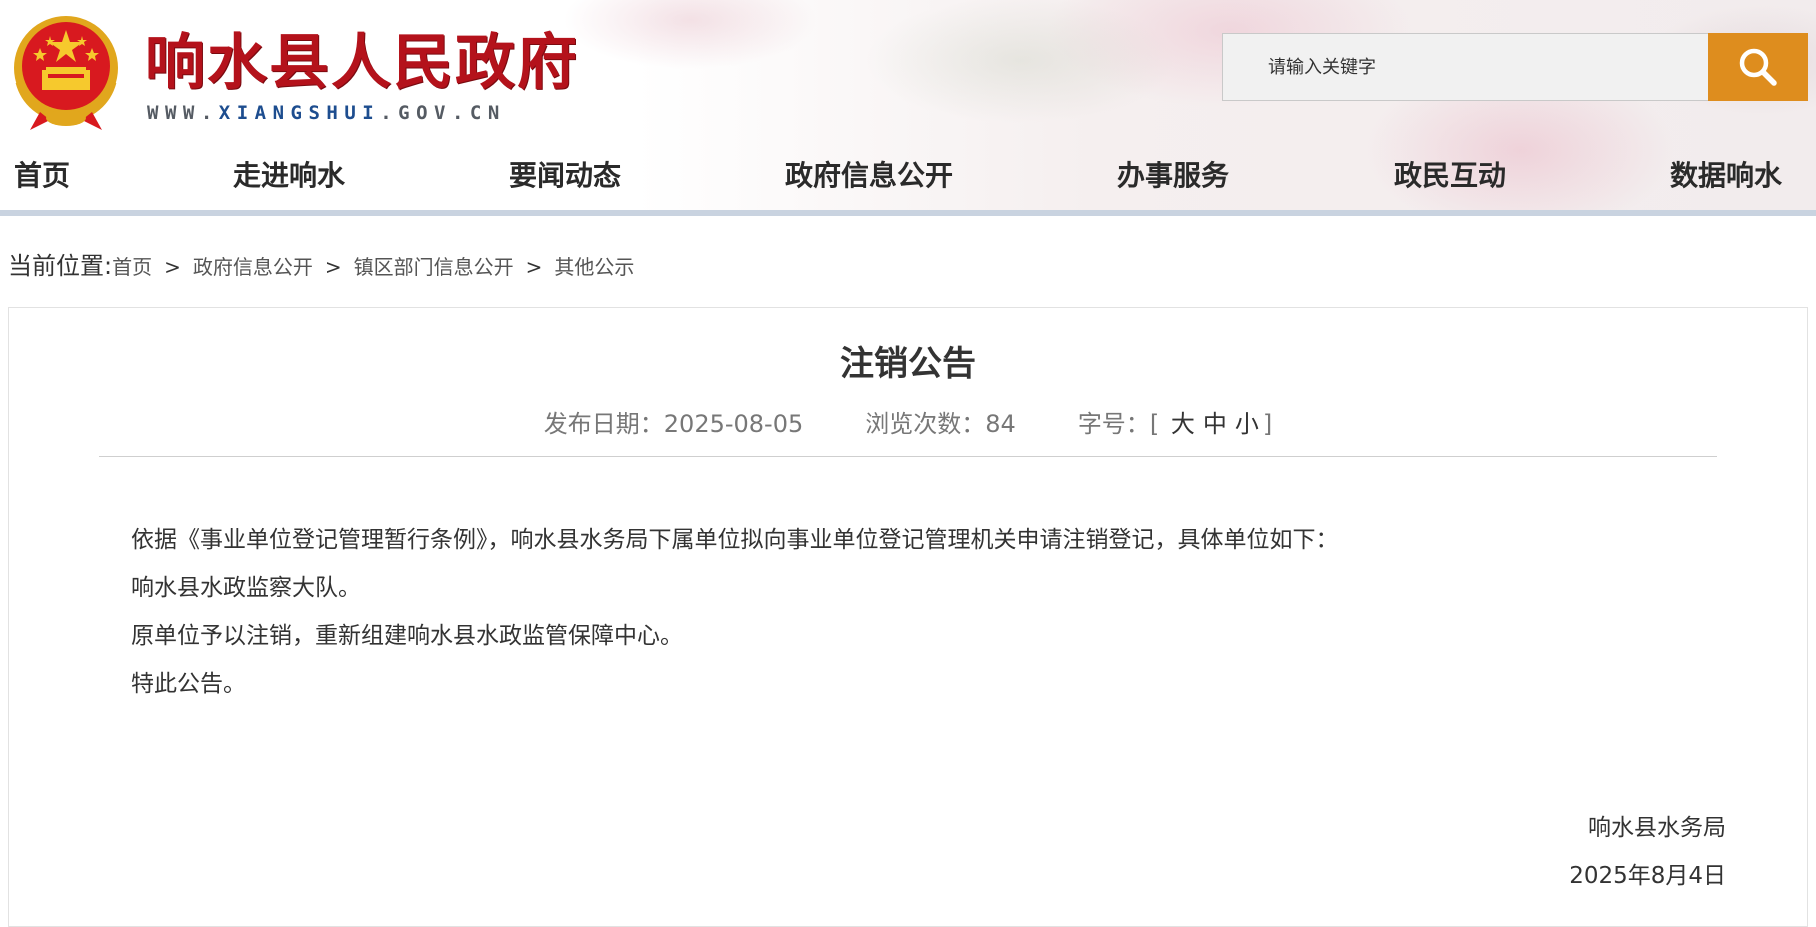 The width and height of the screenshot is (1816, 927). Describe the element at coordinates (1726, 174) in the screenshot. I see `nav-item-data: 数据响水` at that location.